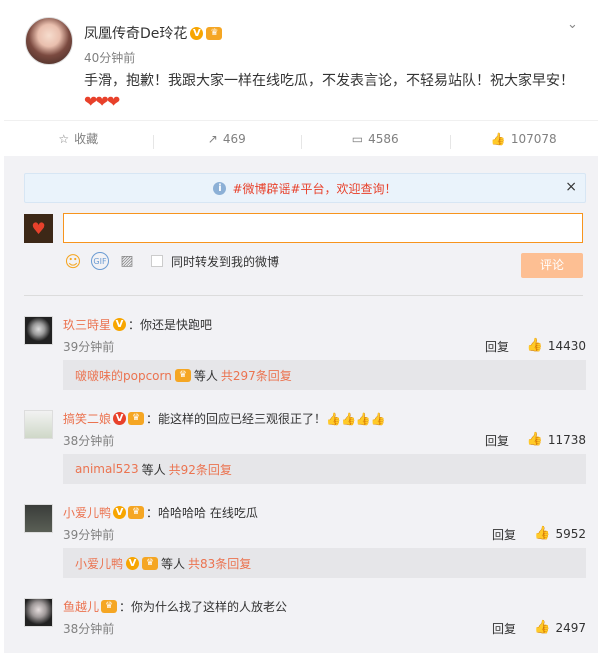 The height and width of the screenshot is (653, 602). What do you see at coordinates (100, 261) in the screenshot?
I see `gif-icon: GIF` at bounding box center [100, 261].